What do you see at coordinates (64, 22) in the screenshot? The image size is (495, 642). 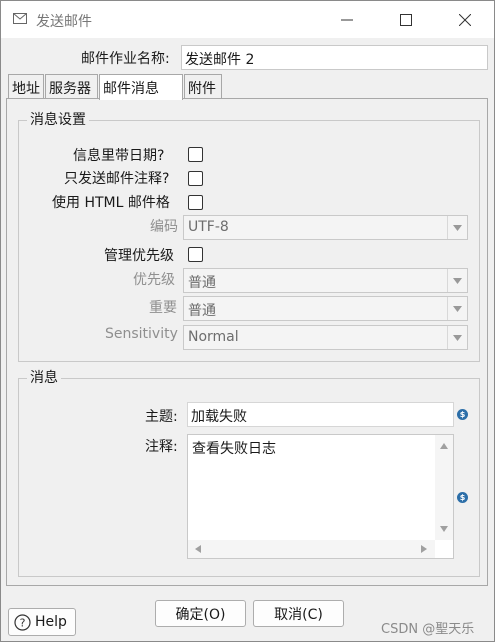 I see `window-title: 发送邮件` at bounding box center [64, 22].